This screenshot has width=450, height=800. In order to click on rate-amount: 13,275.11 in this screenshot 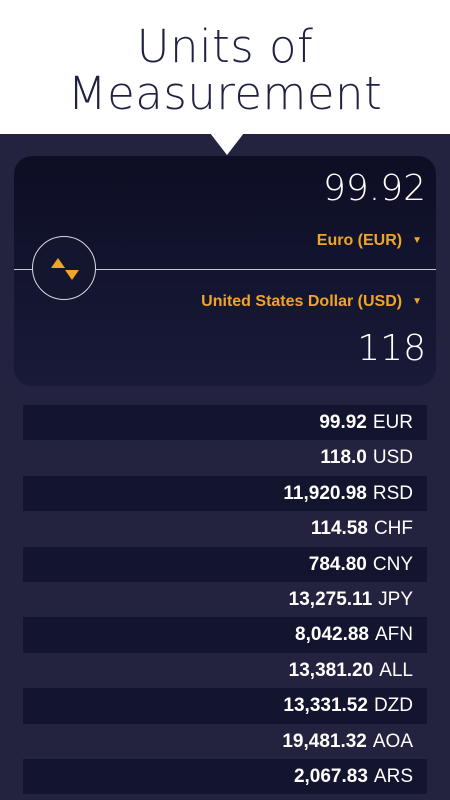, I will do `click(330, 599)`.